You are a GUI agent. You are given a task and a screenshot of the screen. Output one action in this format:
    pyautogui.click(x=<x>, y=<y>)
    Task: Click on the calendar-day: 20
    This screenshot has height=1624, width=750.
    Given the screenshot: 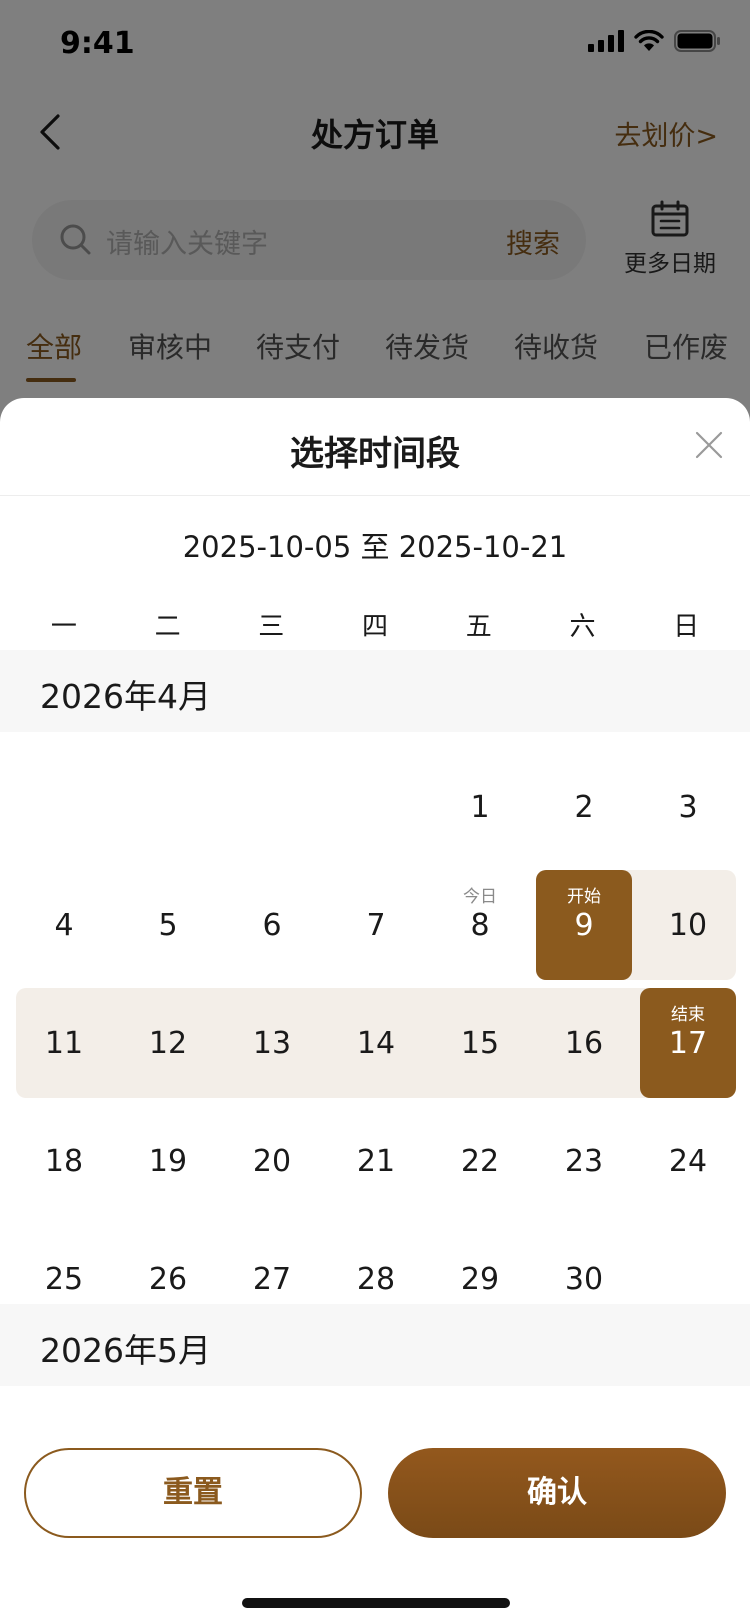 What is the action you would take?
    pyautogui.click(x=272, y=1161)
    